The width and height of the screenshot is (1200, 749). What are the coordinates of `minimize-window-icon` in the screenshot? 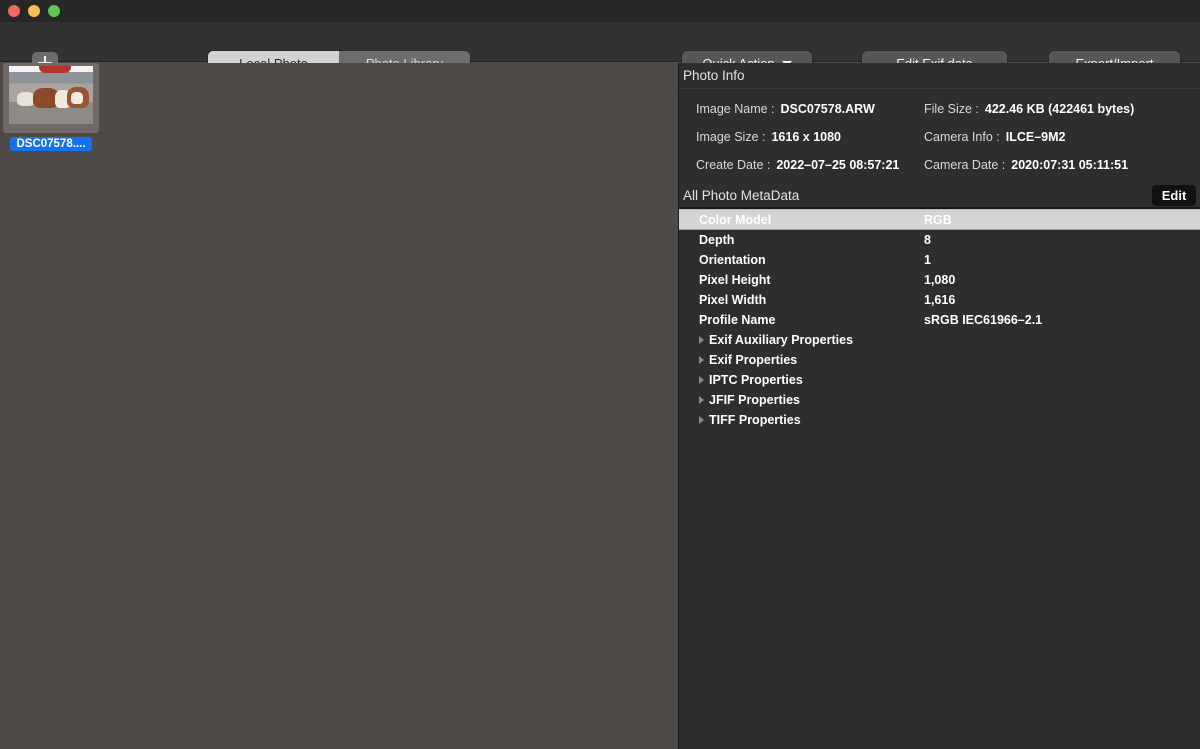 It's located at (34, 11).